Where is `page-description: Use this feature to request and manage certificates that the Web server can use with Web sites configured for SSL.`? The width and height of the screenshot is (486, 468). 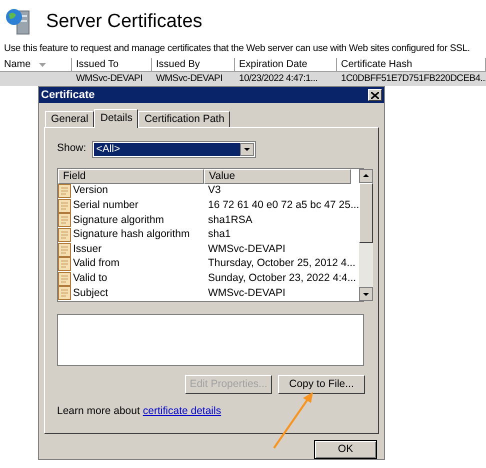 page-description: Use this feature to request and manage certificates that the Web server can use with Web sites configured for SSL. is located at coordinates (236, 49).